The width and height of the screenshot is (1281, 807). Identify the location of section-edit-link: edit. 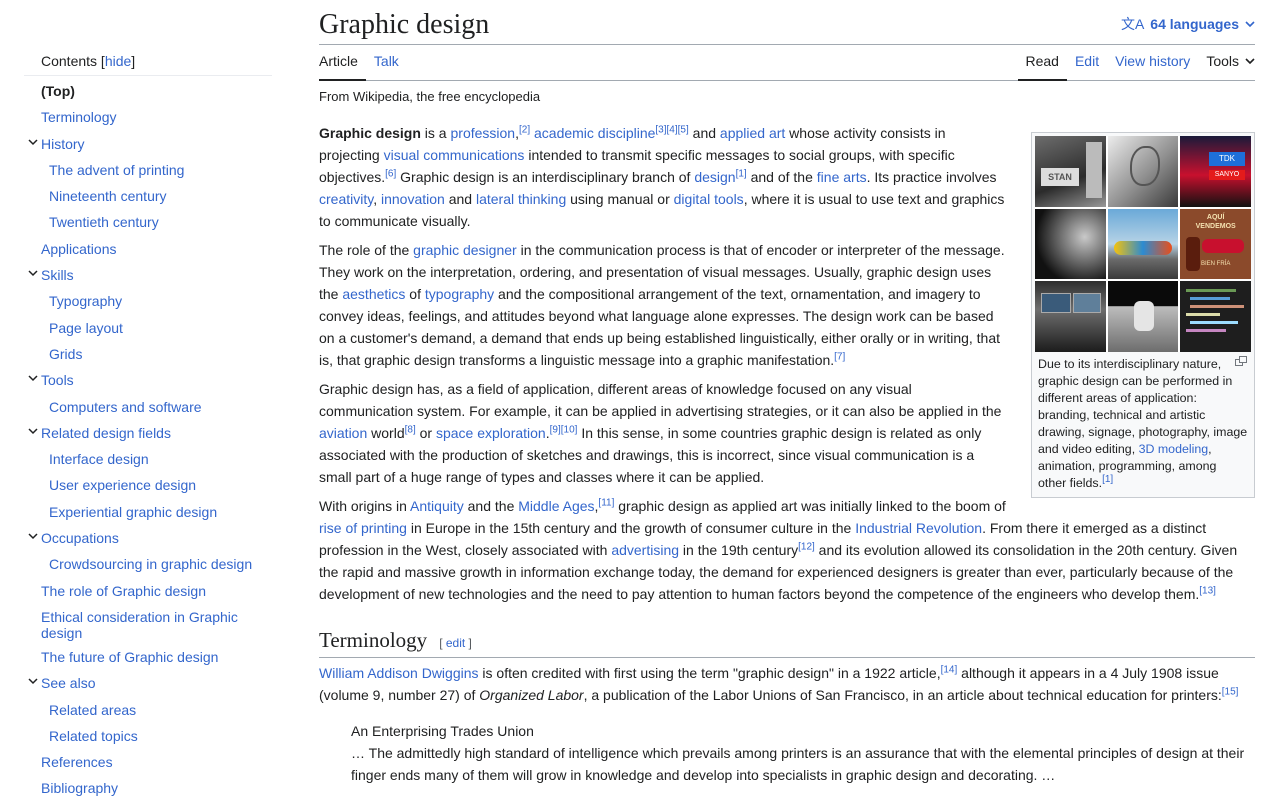
(455, 643).